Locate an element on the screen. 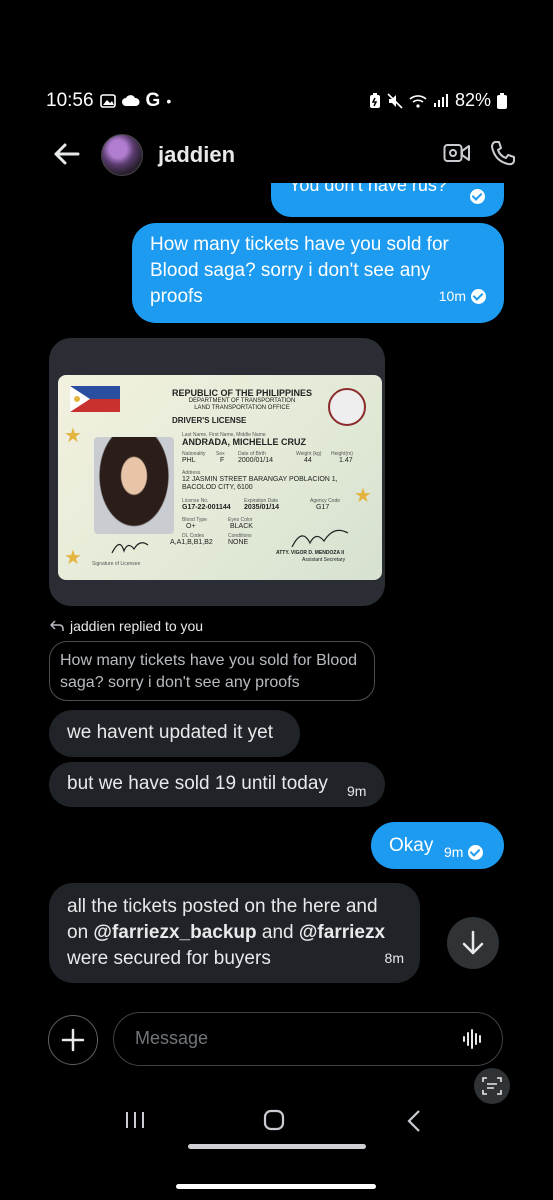 The height and width of the screenshot is (1200, 553). message-text: but we have sold 19 until today is located at coordinates (197, 783).